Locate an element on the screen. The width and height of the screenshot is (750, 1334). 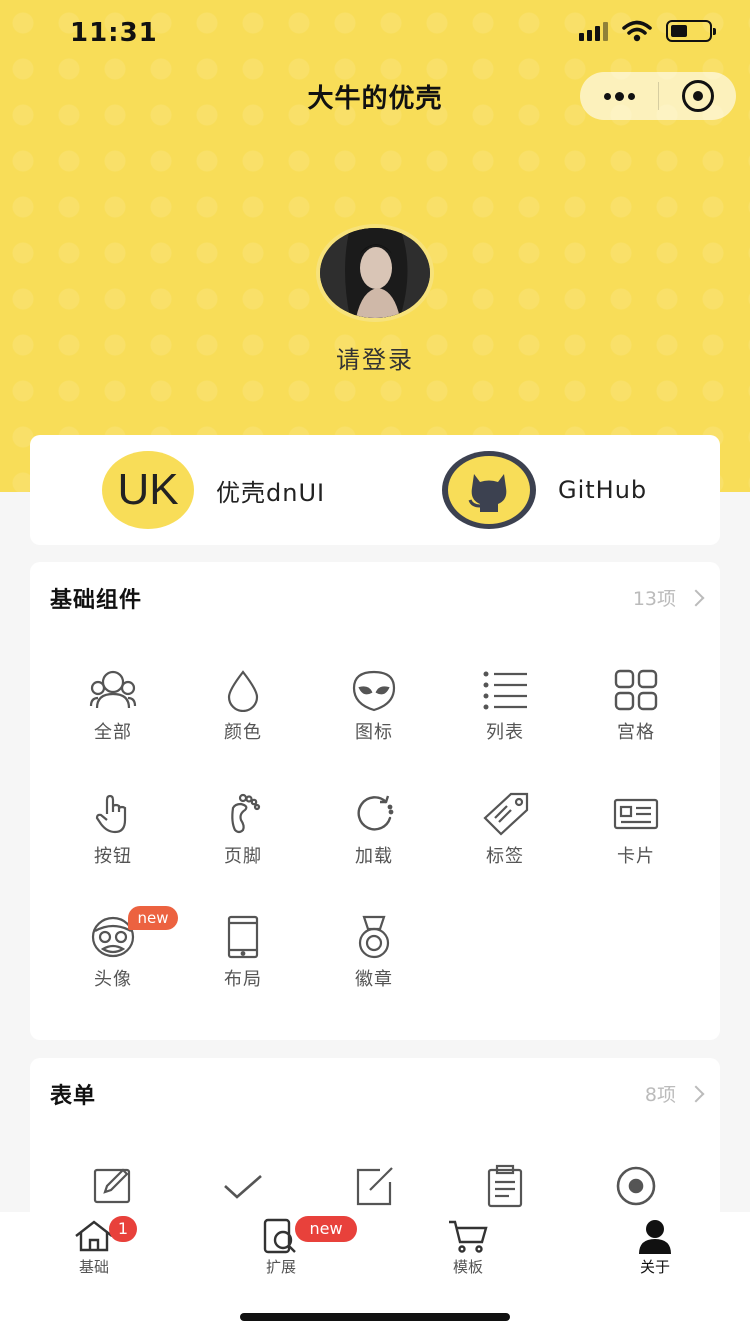
wifi-icon is located at coordinates (637, 31).